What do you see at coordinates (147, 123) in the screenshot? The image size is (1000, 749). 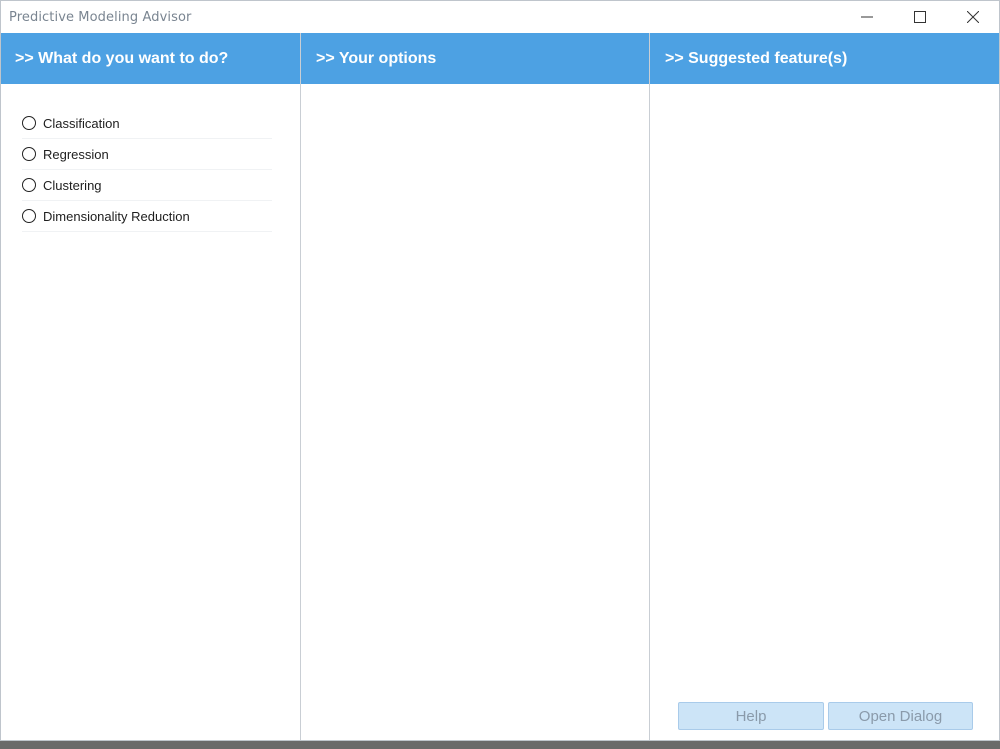 I see `option-classification: Classification` at bounding box center [147, 123].